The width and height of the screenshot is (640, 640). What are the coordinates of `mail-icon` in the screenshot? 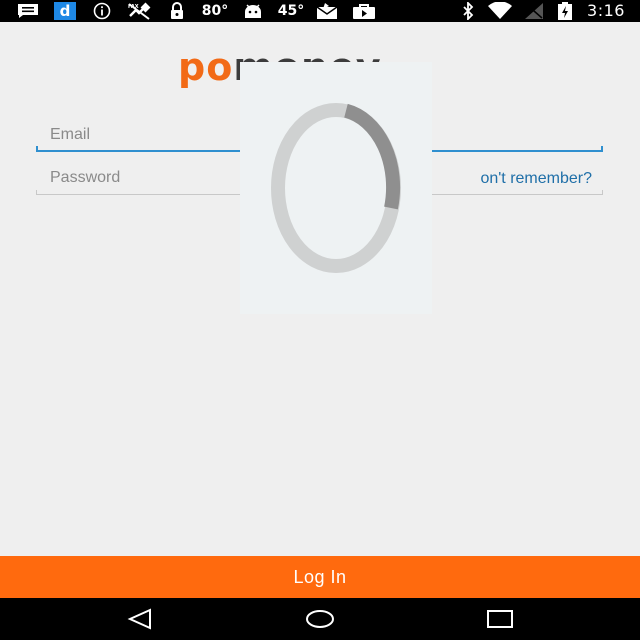 It's located at (327, 11).